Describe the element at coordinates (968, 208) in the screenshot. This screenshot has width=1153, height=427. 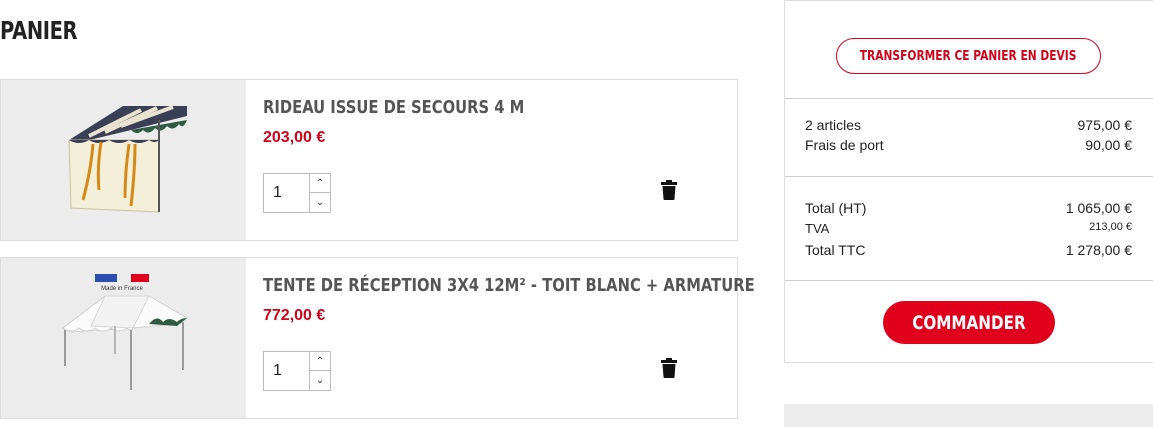
I see `total-ht-row: Total (HT) 1 065,00 €` at that location.